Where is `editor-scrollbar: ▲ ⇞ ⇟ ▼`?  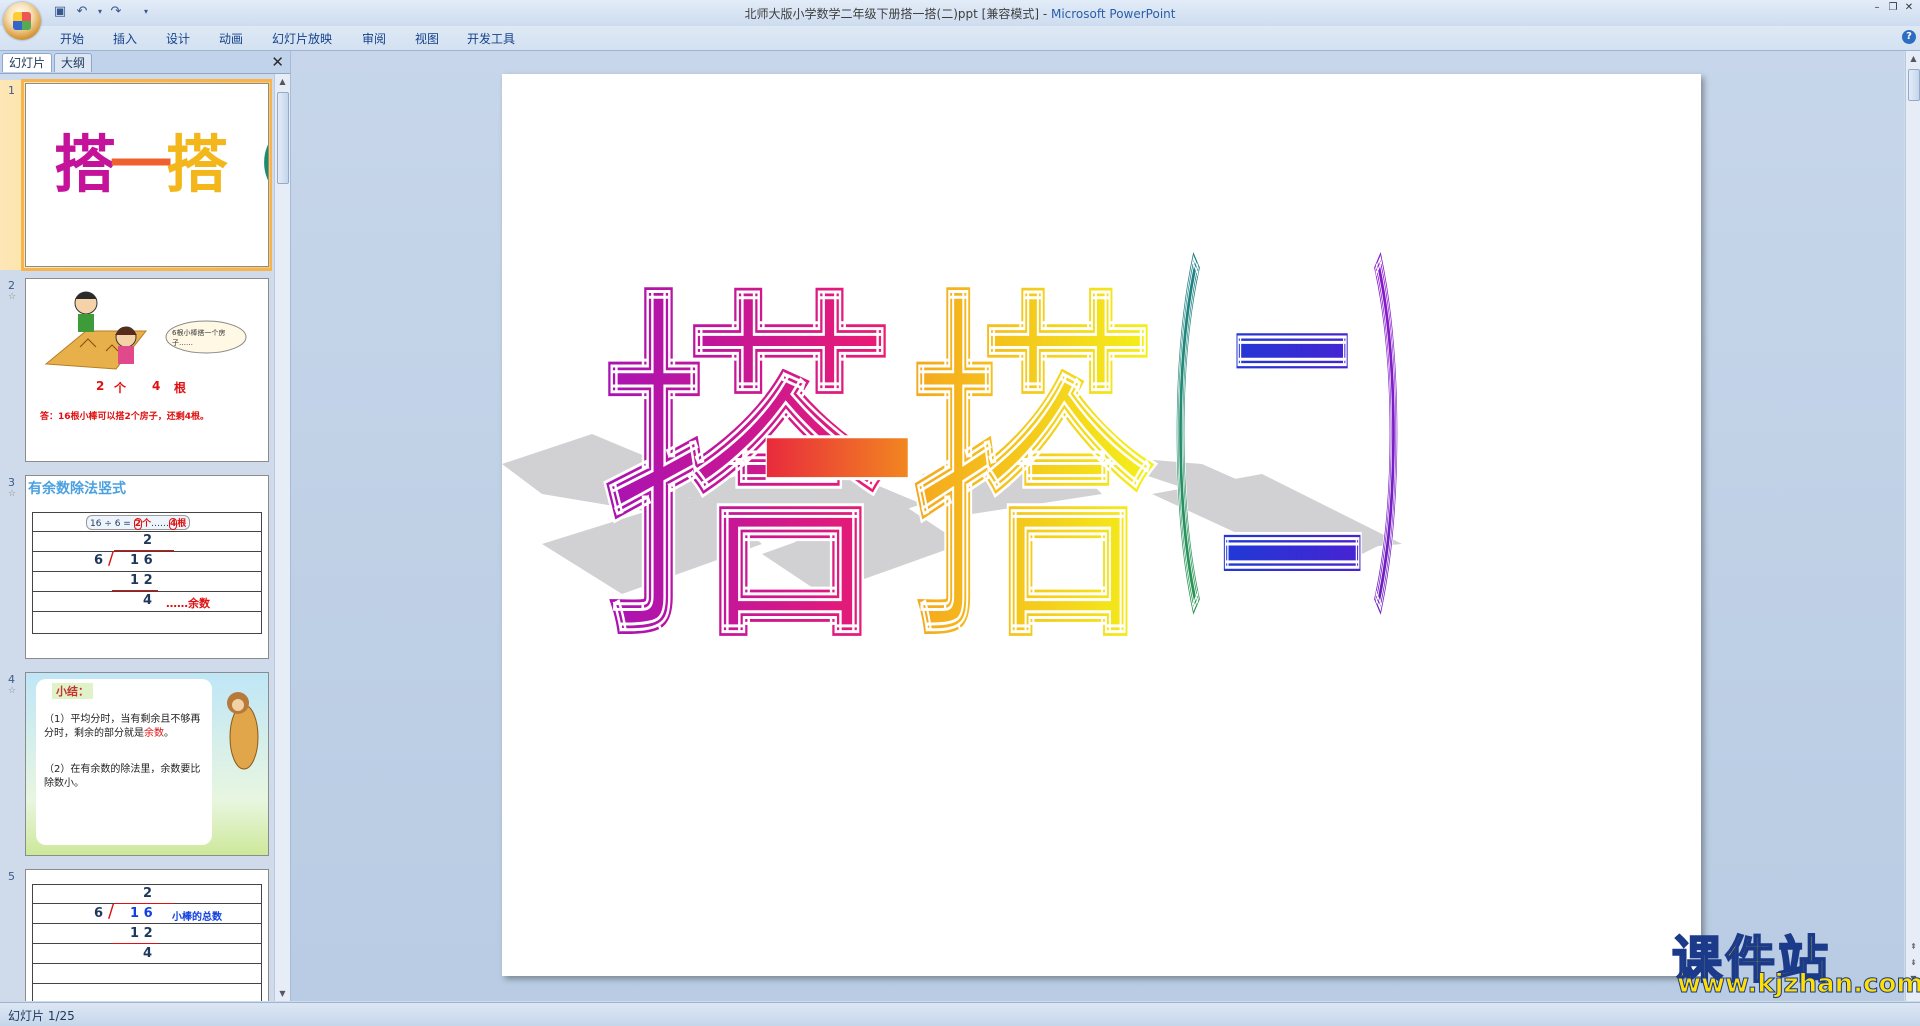
editor-scrollbar: ▲ ⇞ ⇟ ▼ is located at coordinates (1912, 526).